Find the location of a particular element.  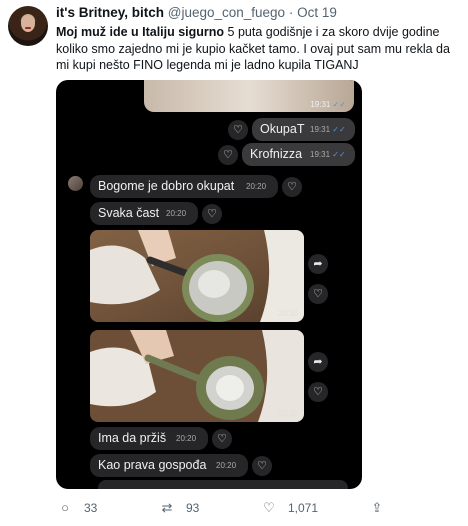

previous-photo-remnant: 19:31 ✓✓ is located at coordinates (249, 96).